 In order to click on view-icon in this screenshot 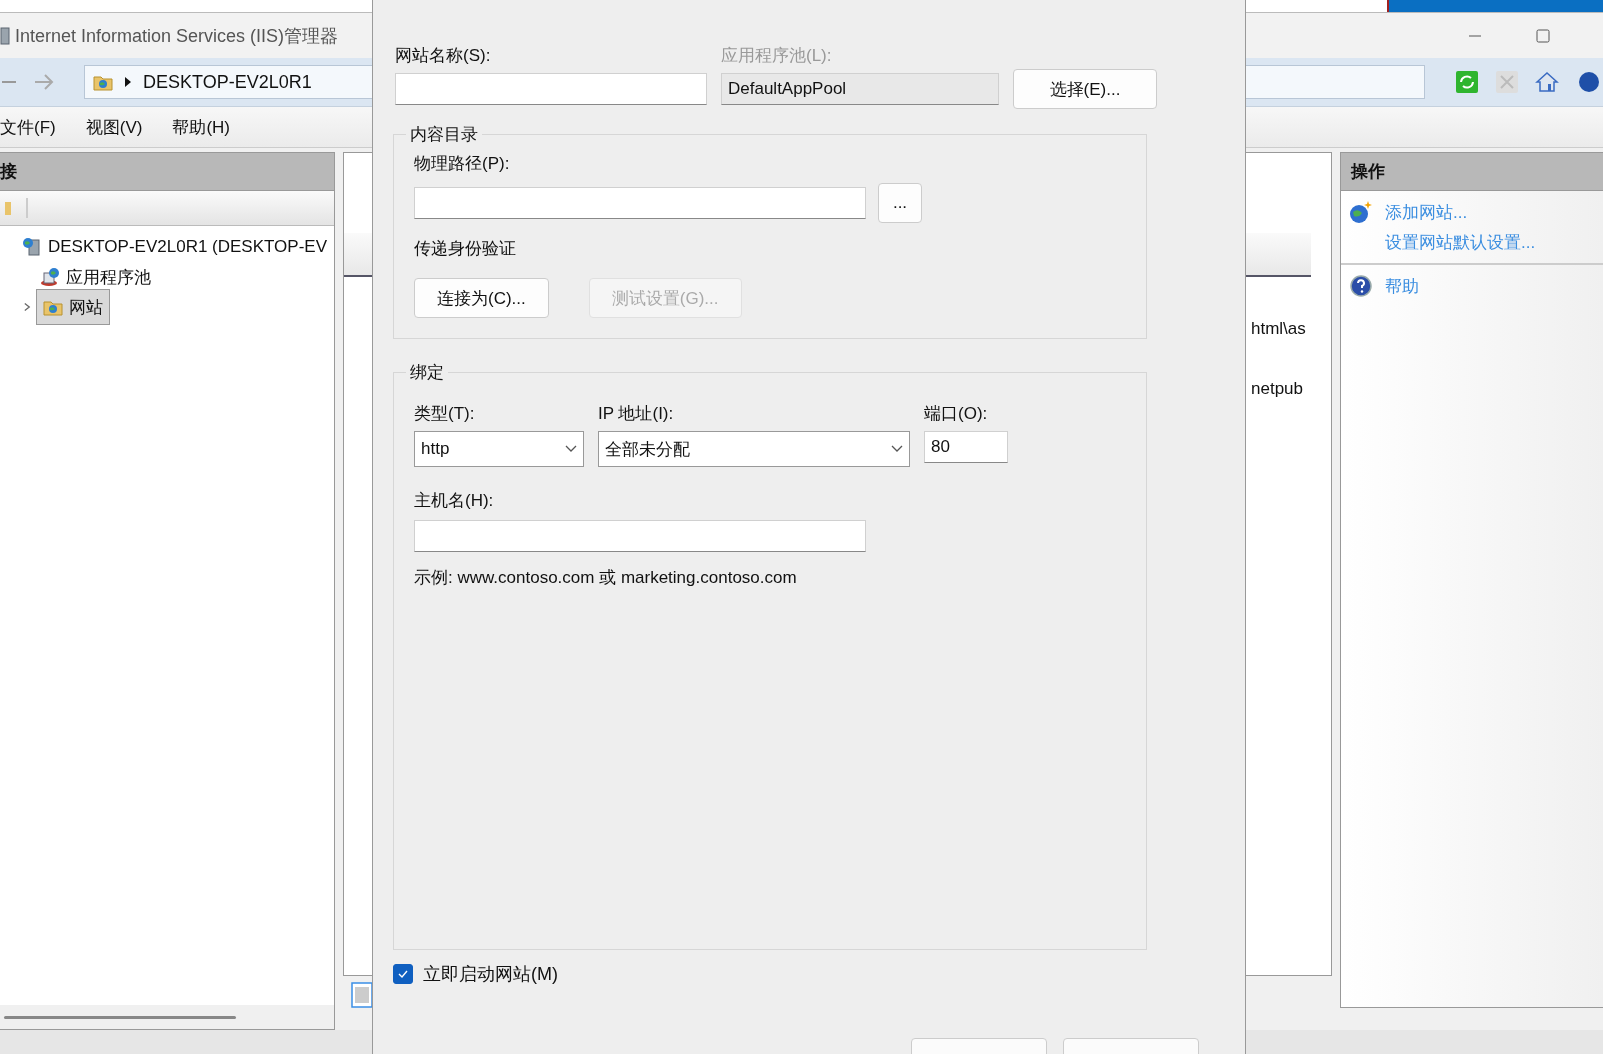, I will do `click(362, 995)`.